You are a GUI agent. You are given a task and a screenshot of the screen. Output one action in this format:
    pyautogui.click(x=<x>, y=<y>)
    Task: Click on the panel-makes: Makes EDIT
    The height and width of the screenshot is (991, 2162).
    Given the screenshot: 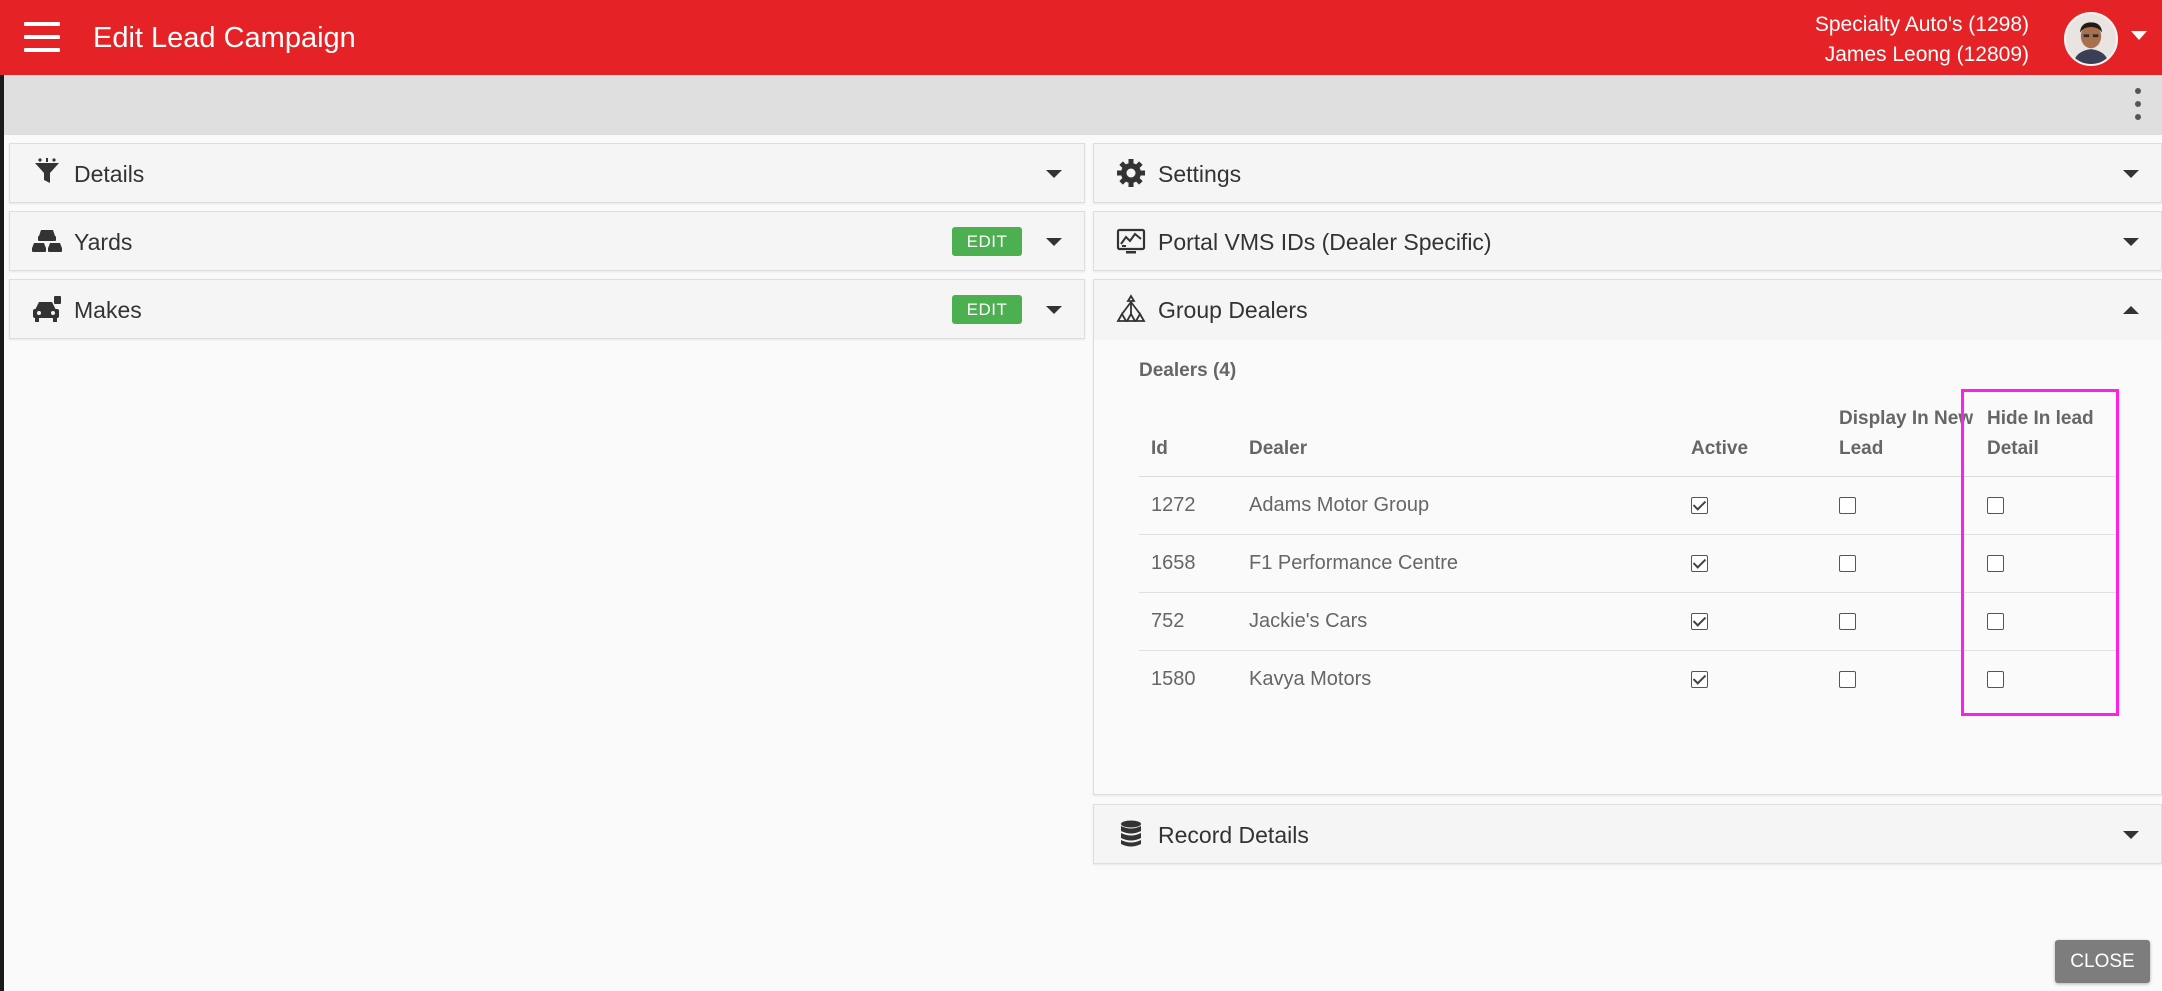 What is the action you would take?
    pyautogui.click(x=547, y=309)
    